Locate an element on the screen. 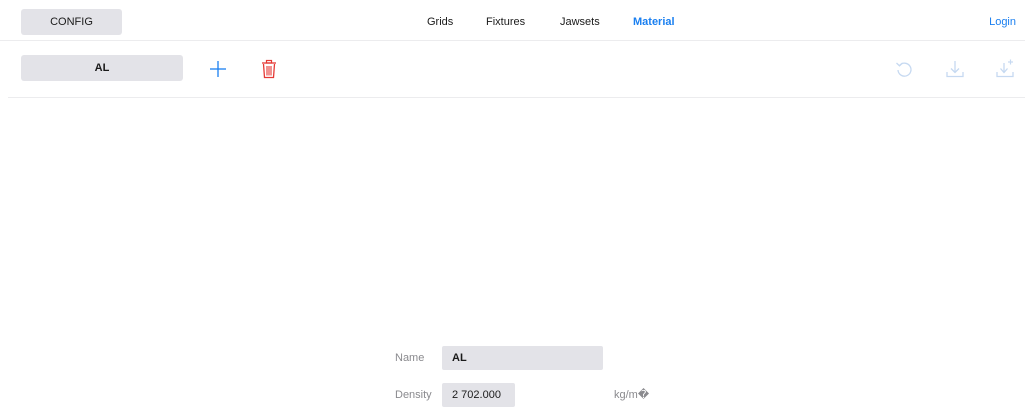 Image resolution: width=1025 pixels, height=407 pixels. name-row: Name AL is located at coordinates (512, 358).